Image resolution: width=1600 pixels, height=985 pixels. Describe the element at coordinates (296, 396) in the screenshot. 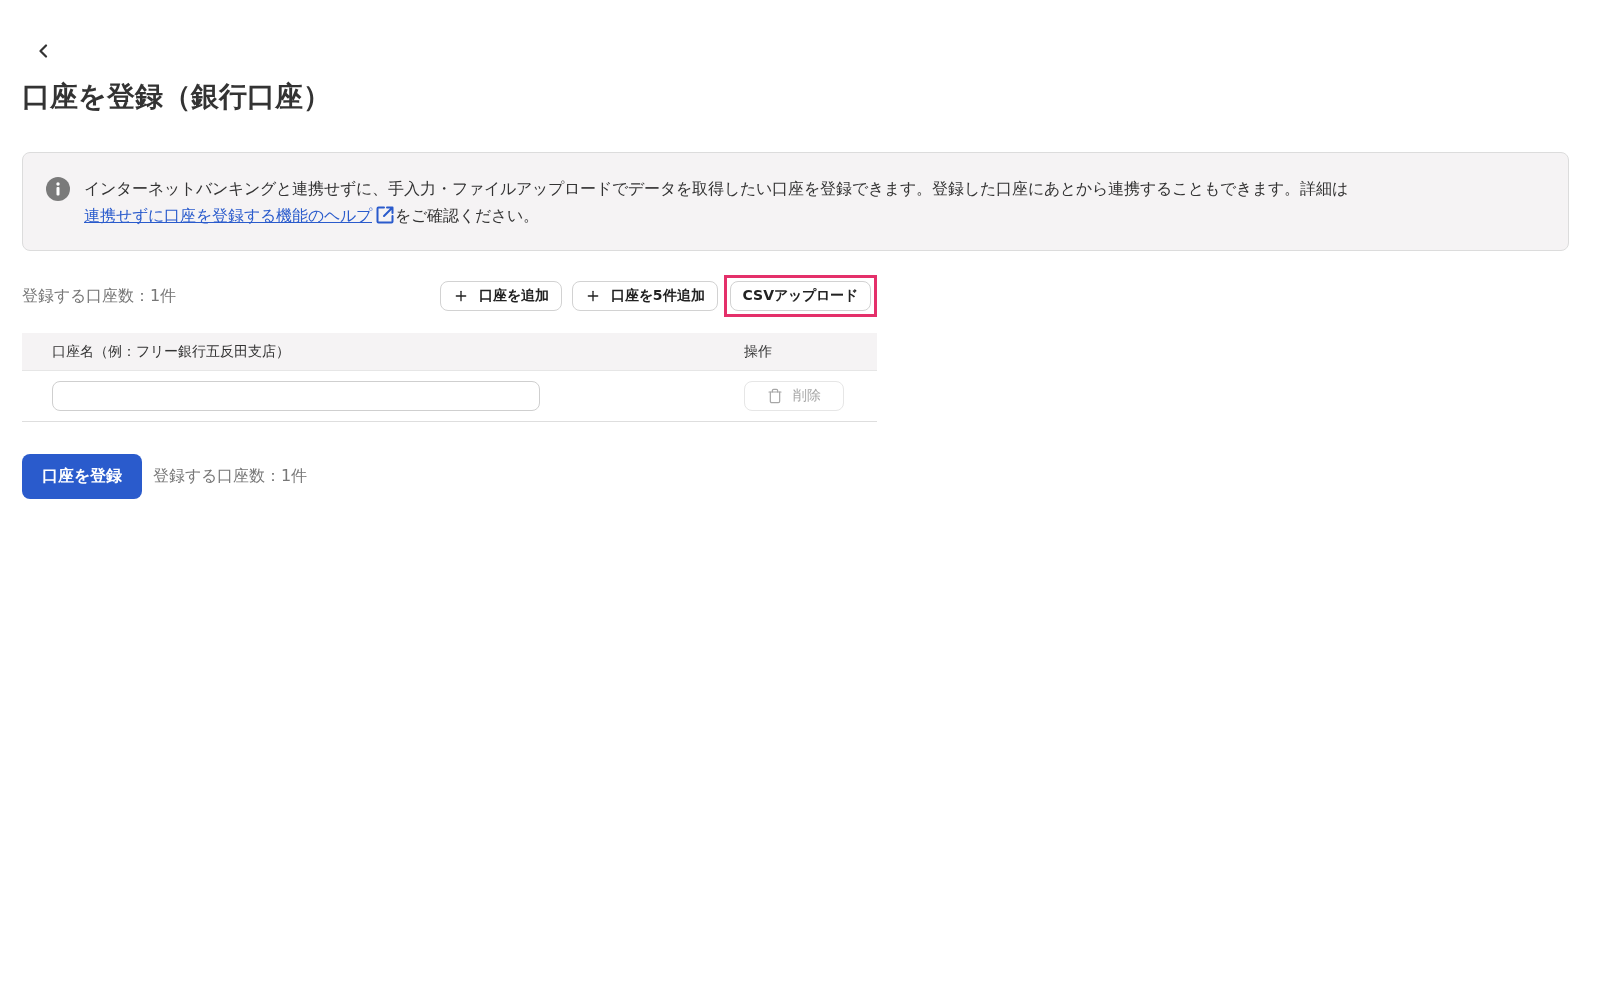

I see `account-name-input` at that location.